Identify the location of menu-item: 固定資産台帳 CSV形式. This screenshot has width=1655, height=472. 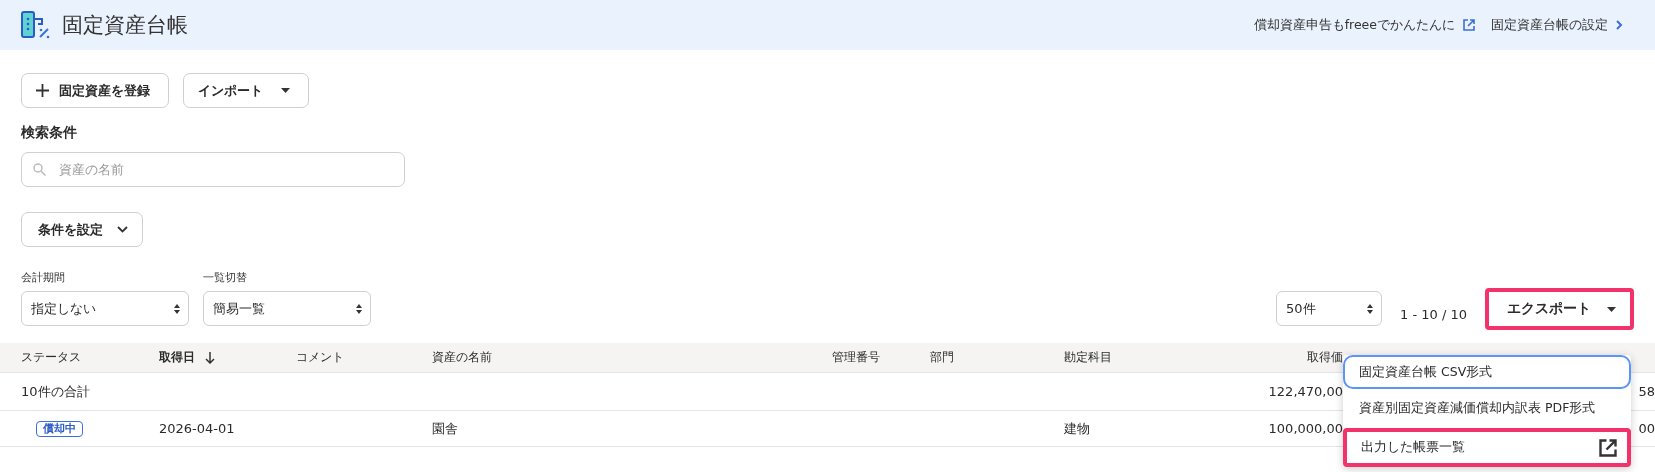
(1487, 372).